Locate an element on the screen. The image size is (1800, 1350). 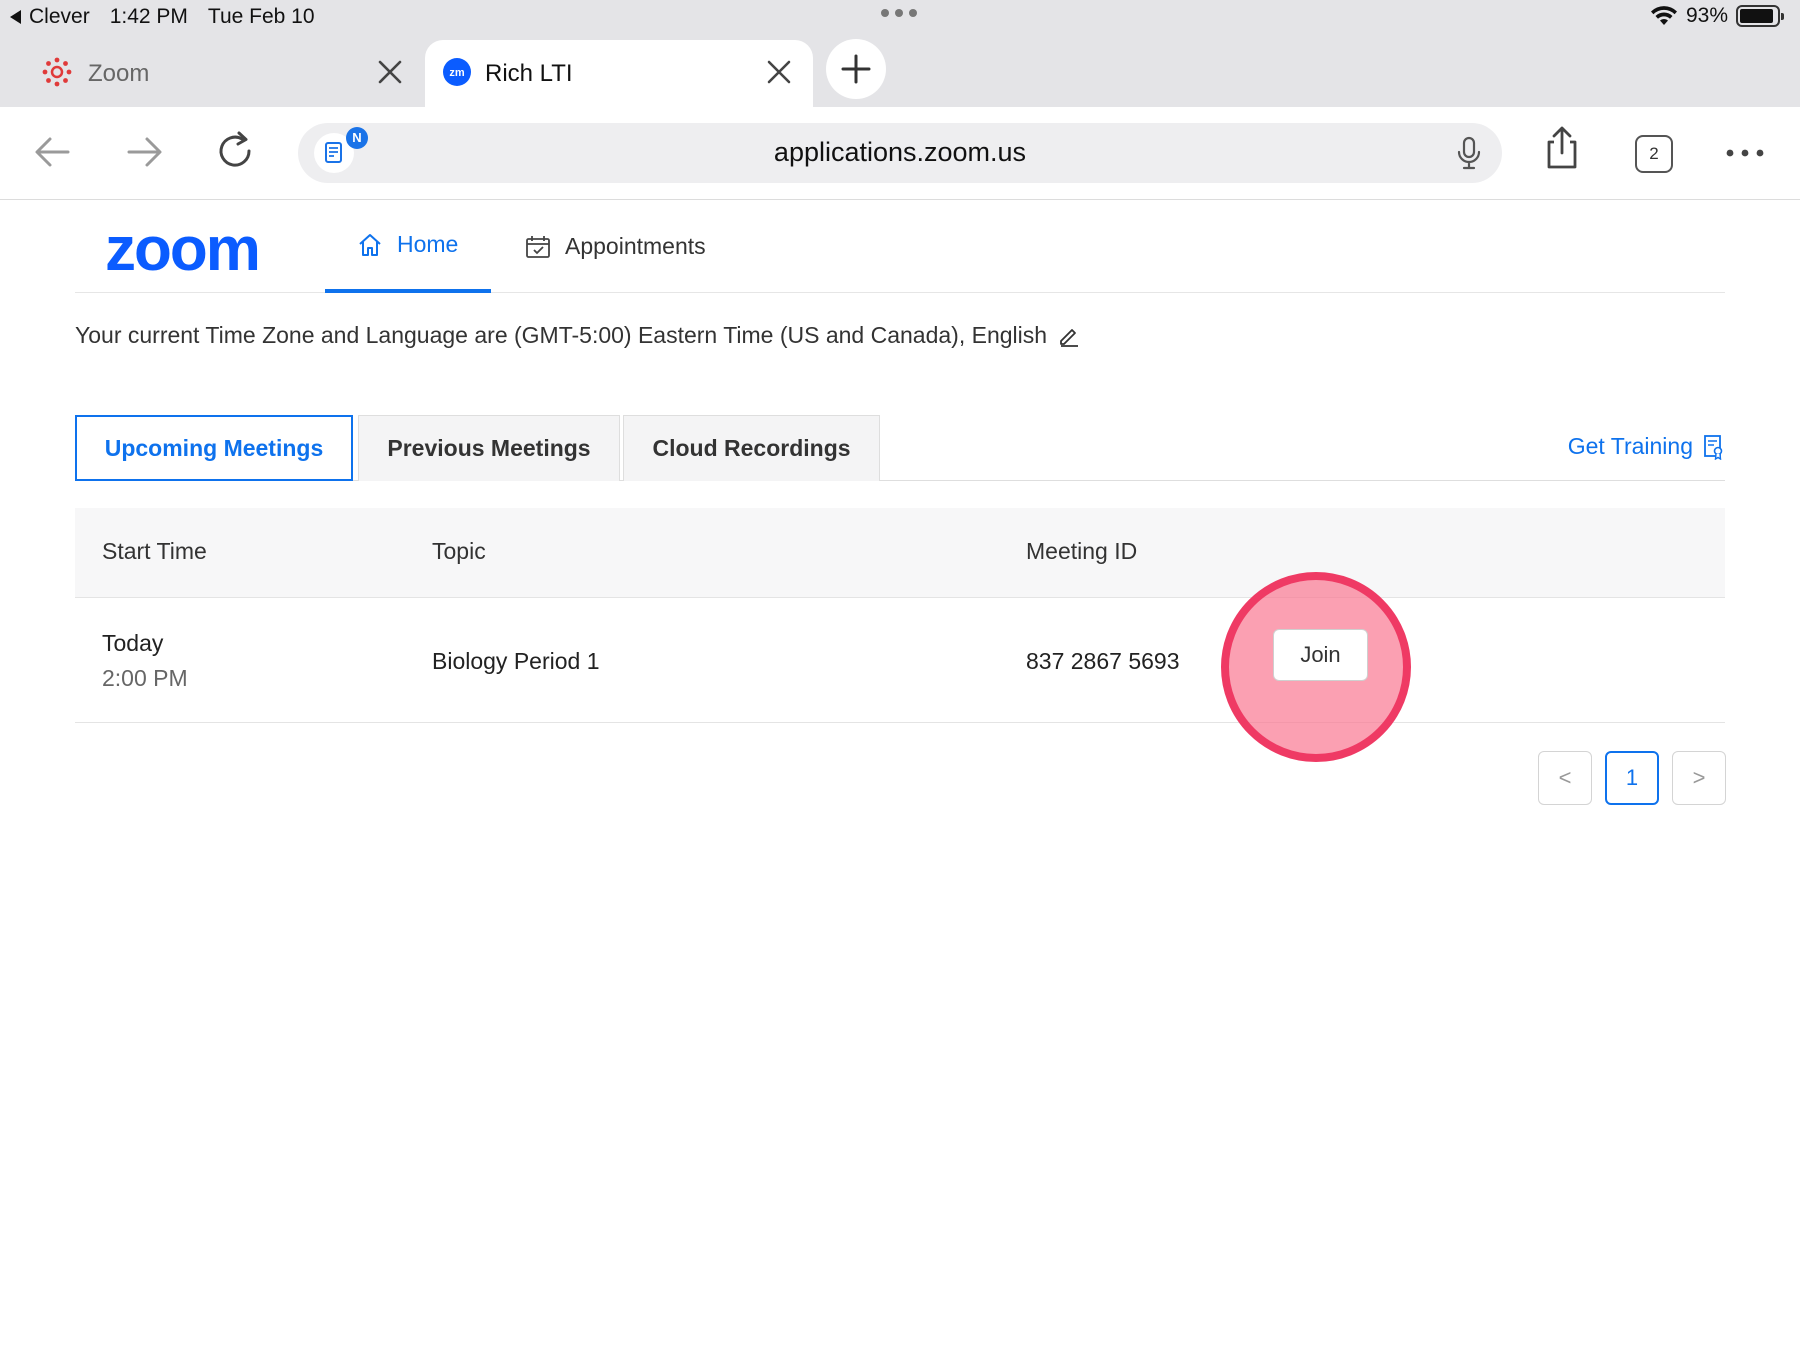
multitasking-dots-icon is located at coordinates (899, 13).